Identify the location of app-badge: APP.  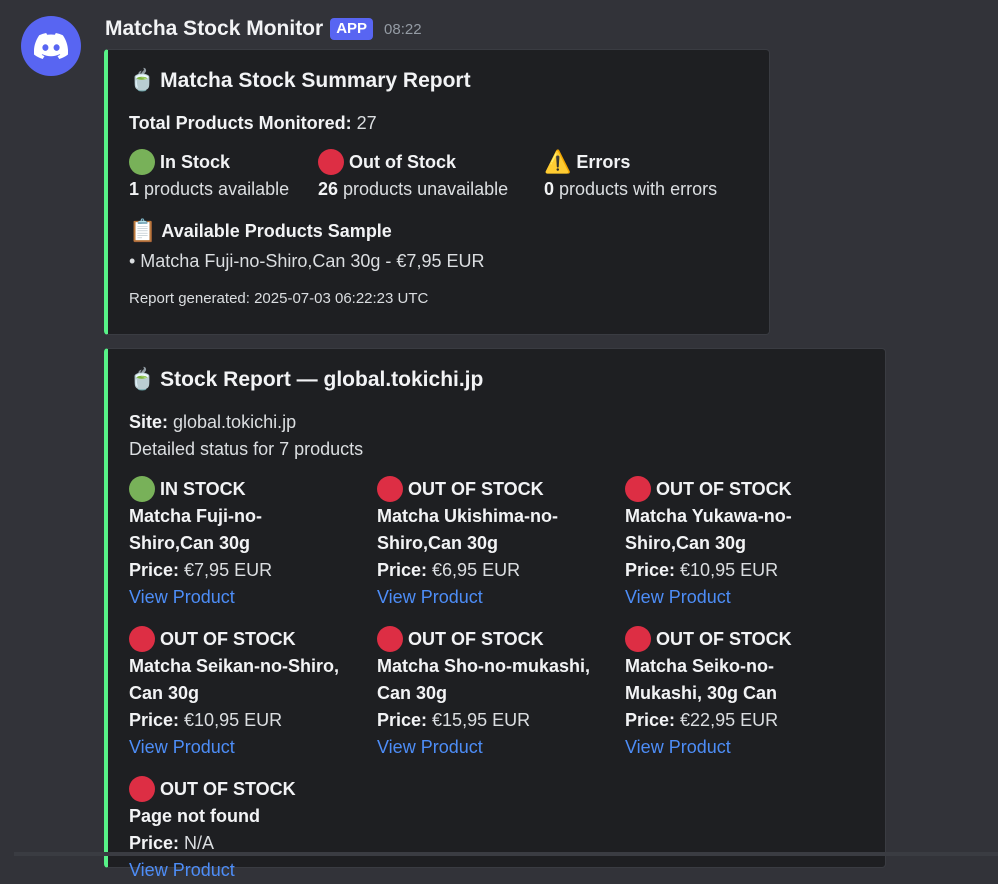
(352, 29).